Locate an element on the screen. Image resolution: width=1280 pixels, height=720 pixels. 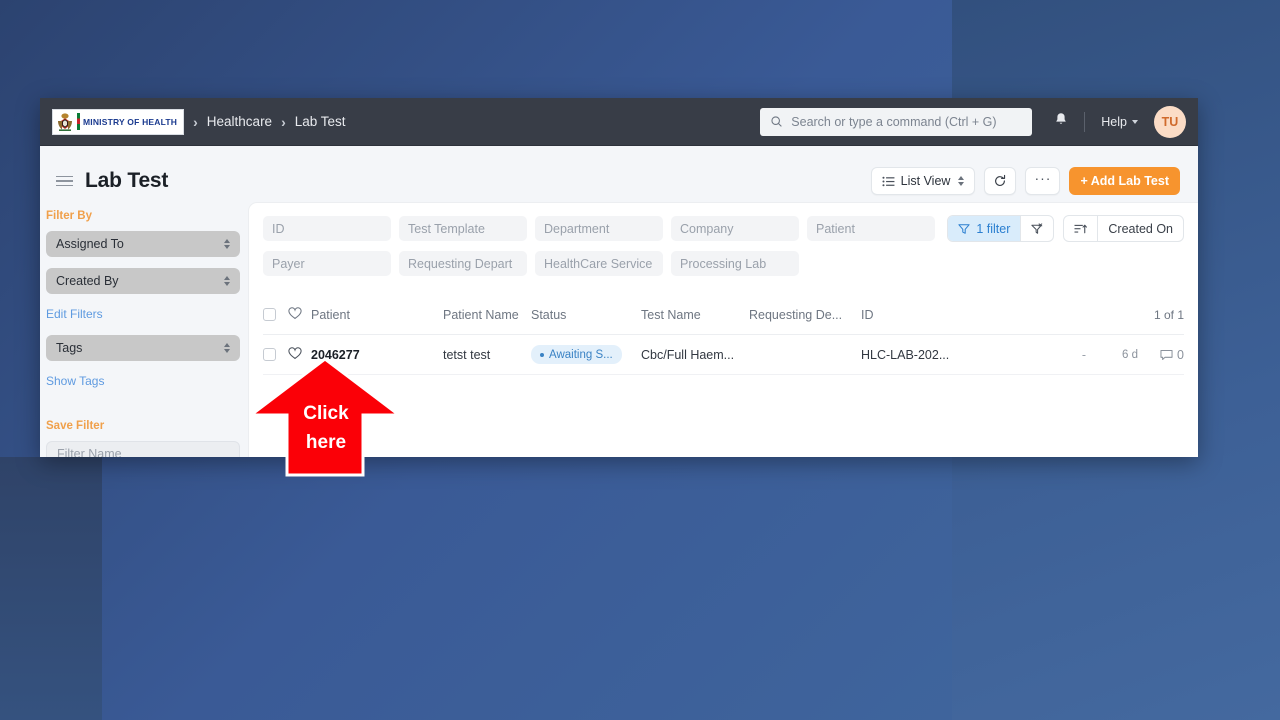
filter-by-label: Filter By is located at coordinates (69, 216).